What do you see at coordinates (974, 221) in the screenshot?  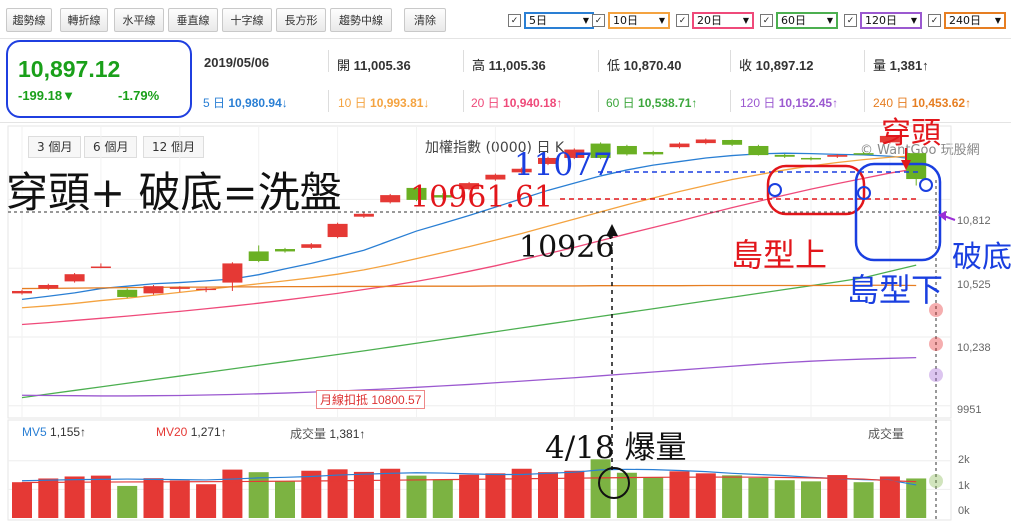 I see `y-tick-label: 10,812` at bounding box center [974, 221].